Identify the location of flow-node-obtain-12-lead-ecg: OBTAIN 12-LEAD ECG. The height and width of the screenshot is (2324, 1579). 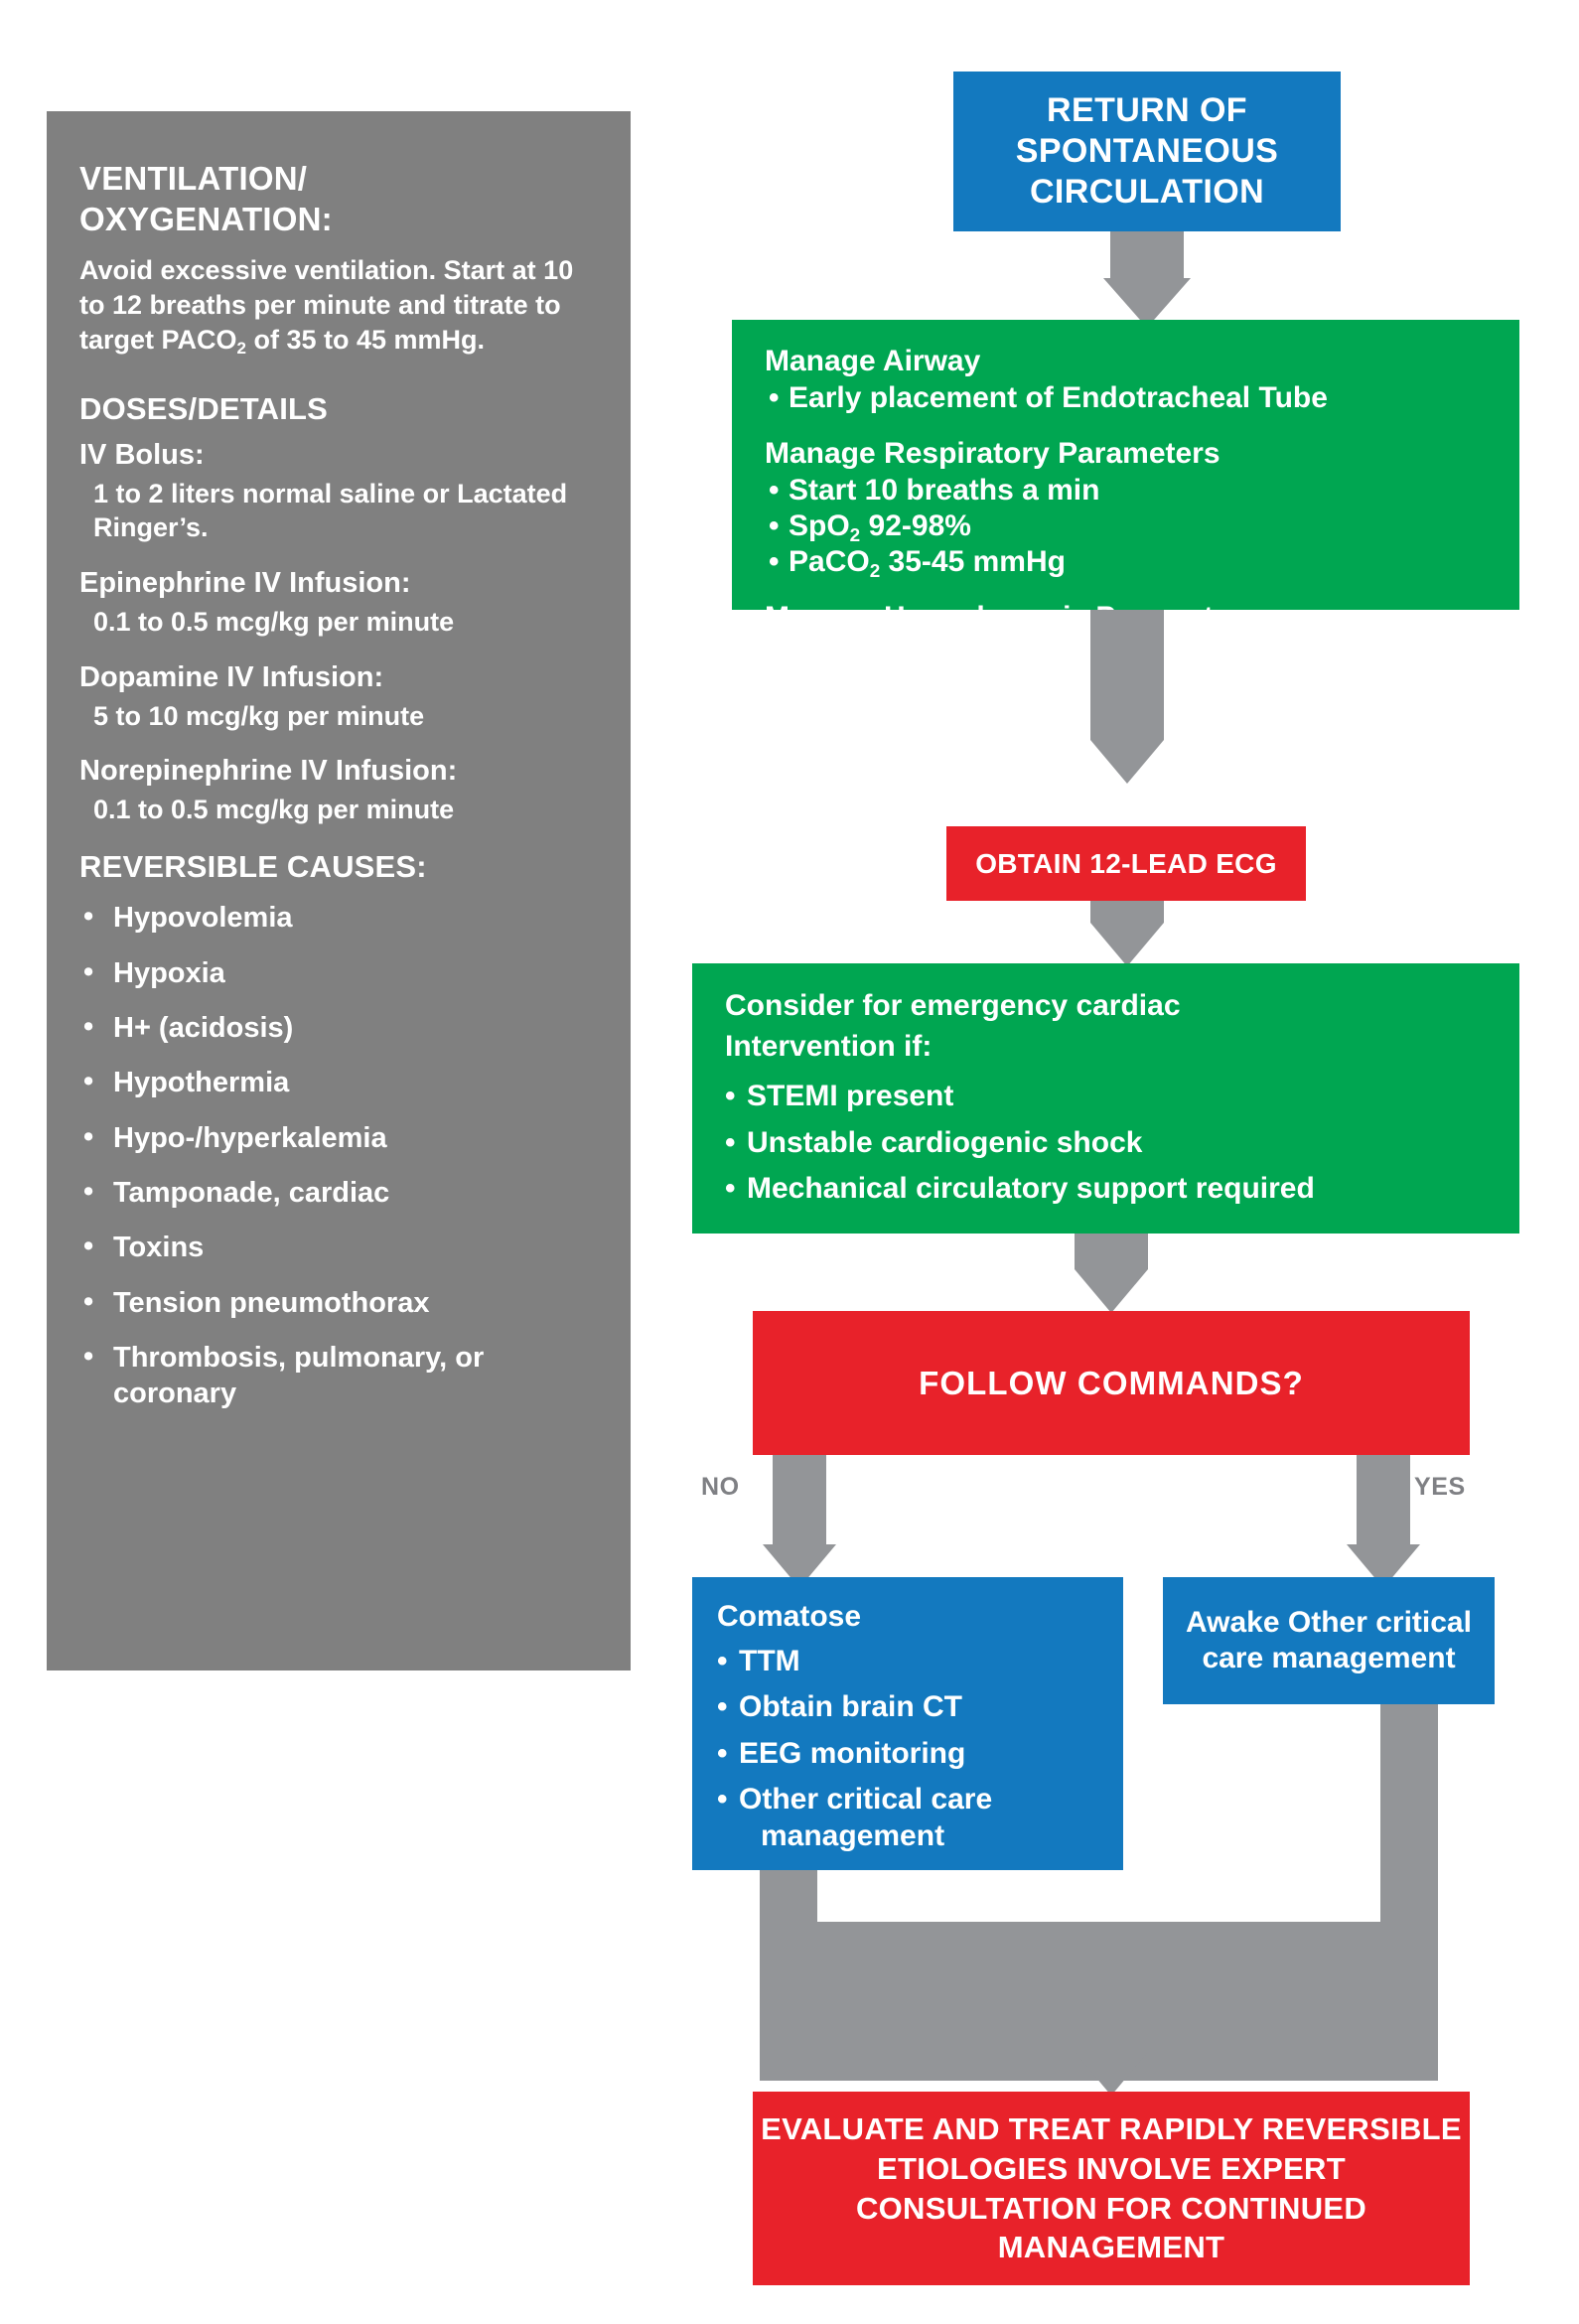
(1126, 863).